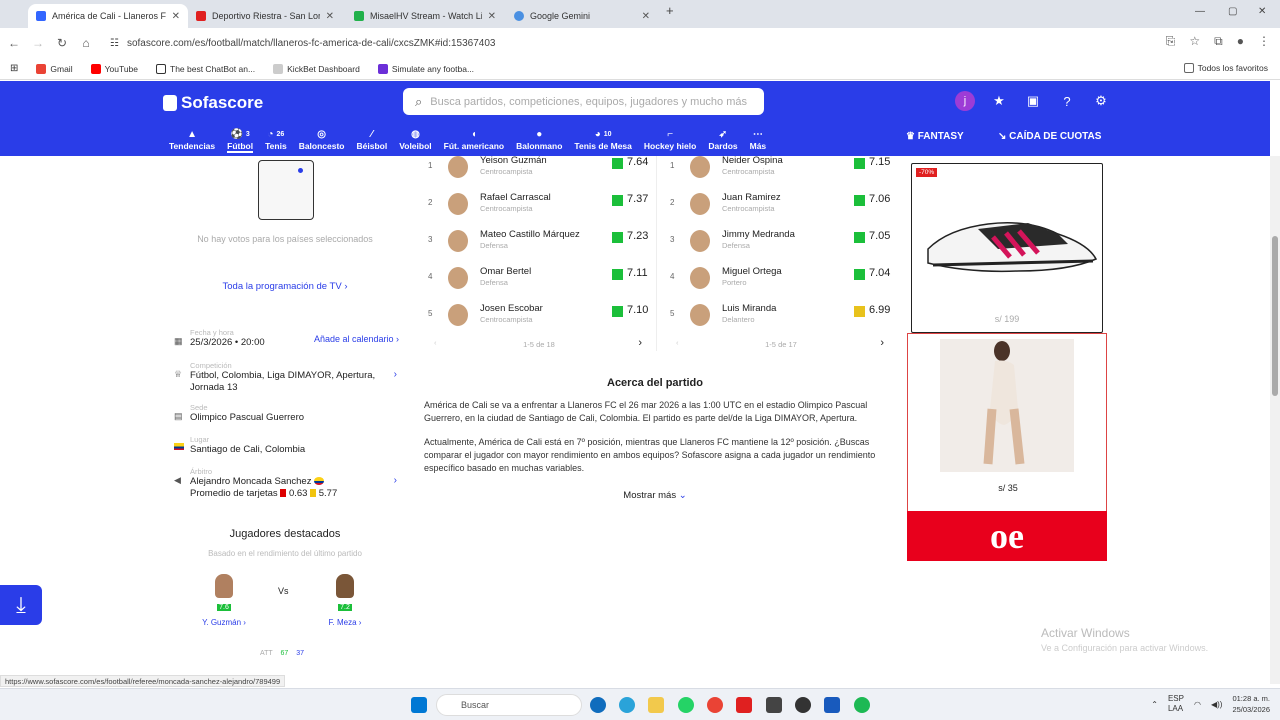  Describe the element at coordinates (1225, 68) in the screenshot. I see `all-bookmarks-folder: Todos los favoritos` at that location.